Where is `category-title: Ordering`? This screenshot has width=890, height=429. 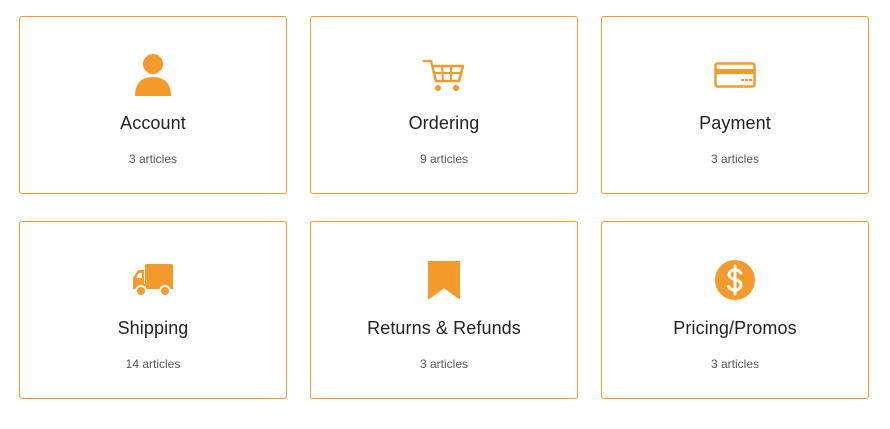
category-title: Ordering is located at coordinates (444, 123).